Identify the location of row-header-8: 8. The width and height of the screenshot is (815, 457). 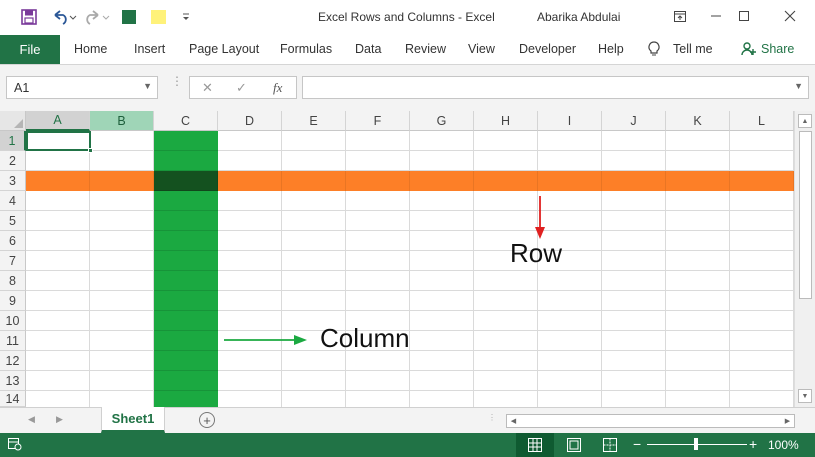
(13, 281).